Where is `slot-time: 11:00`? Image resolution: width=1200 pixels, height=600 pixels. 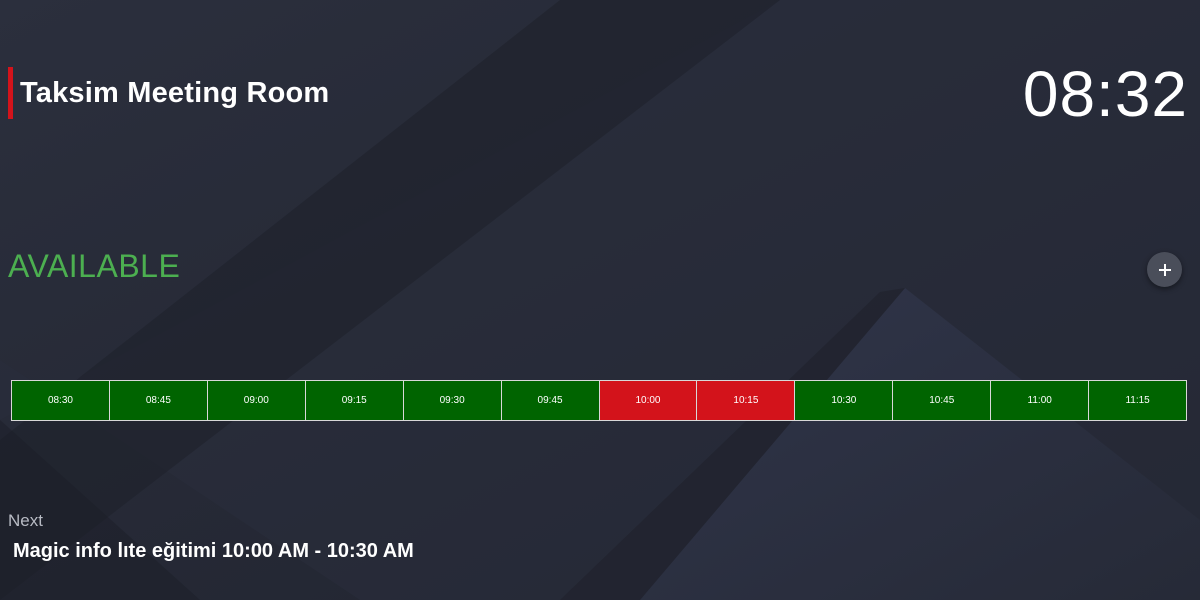 slot-time: 11:00 is located at coordinates (1039, 400).